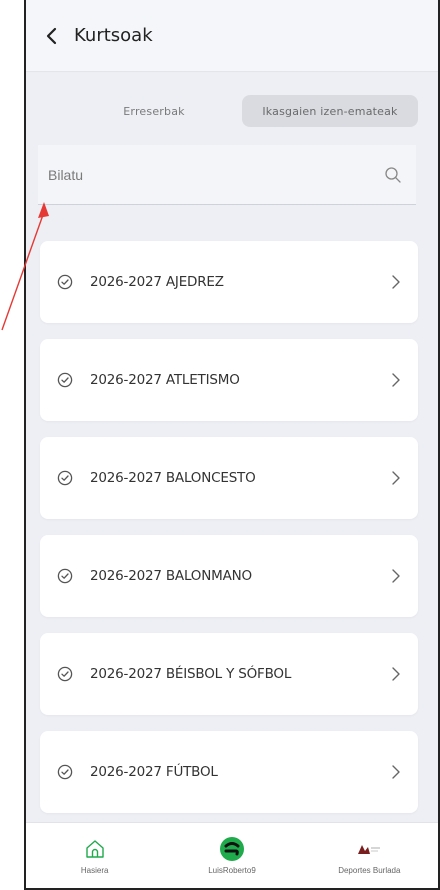 The height and width of the screenshot is (890, 440). Describe the element at coordinates (157, 282) in the screenshot. I see `course-label: 2026-2027 AJEDREZ` at that location.